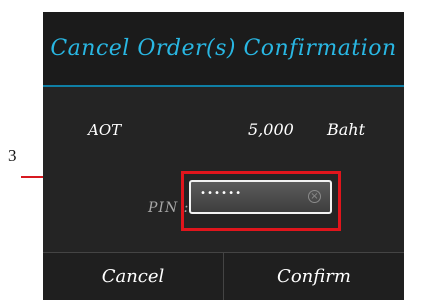  What do you see at coordinates (271, 129) in the screenshot?
I see `order-amount: 5,000` at bounding box center [271, 129].